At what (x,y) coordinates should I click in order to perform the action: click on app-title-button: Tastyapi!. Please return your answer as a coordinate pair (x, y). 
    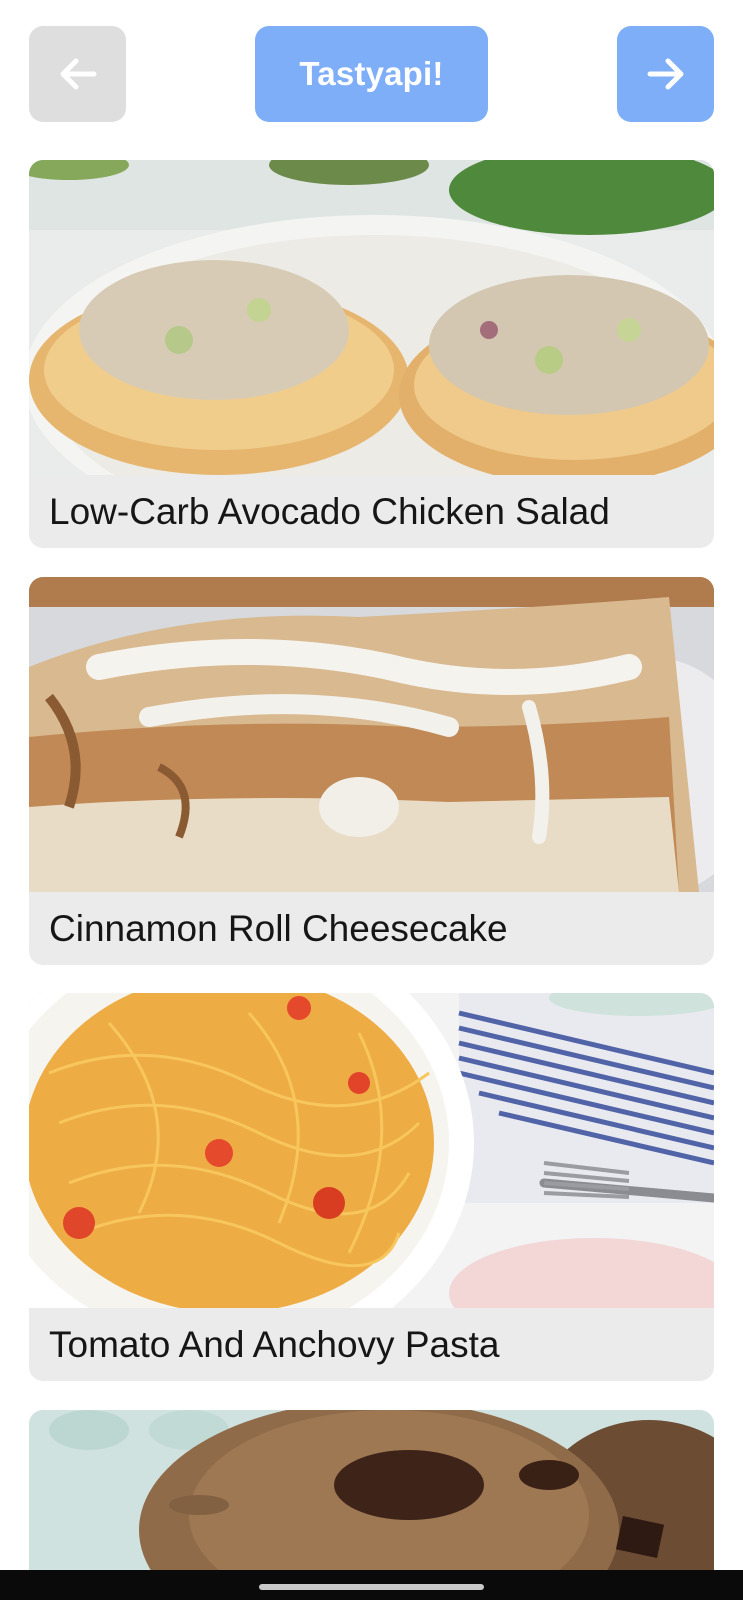
    Looking at the image, I should click on (371, 74).